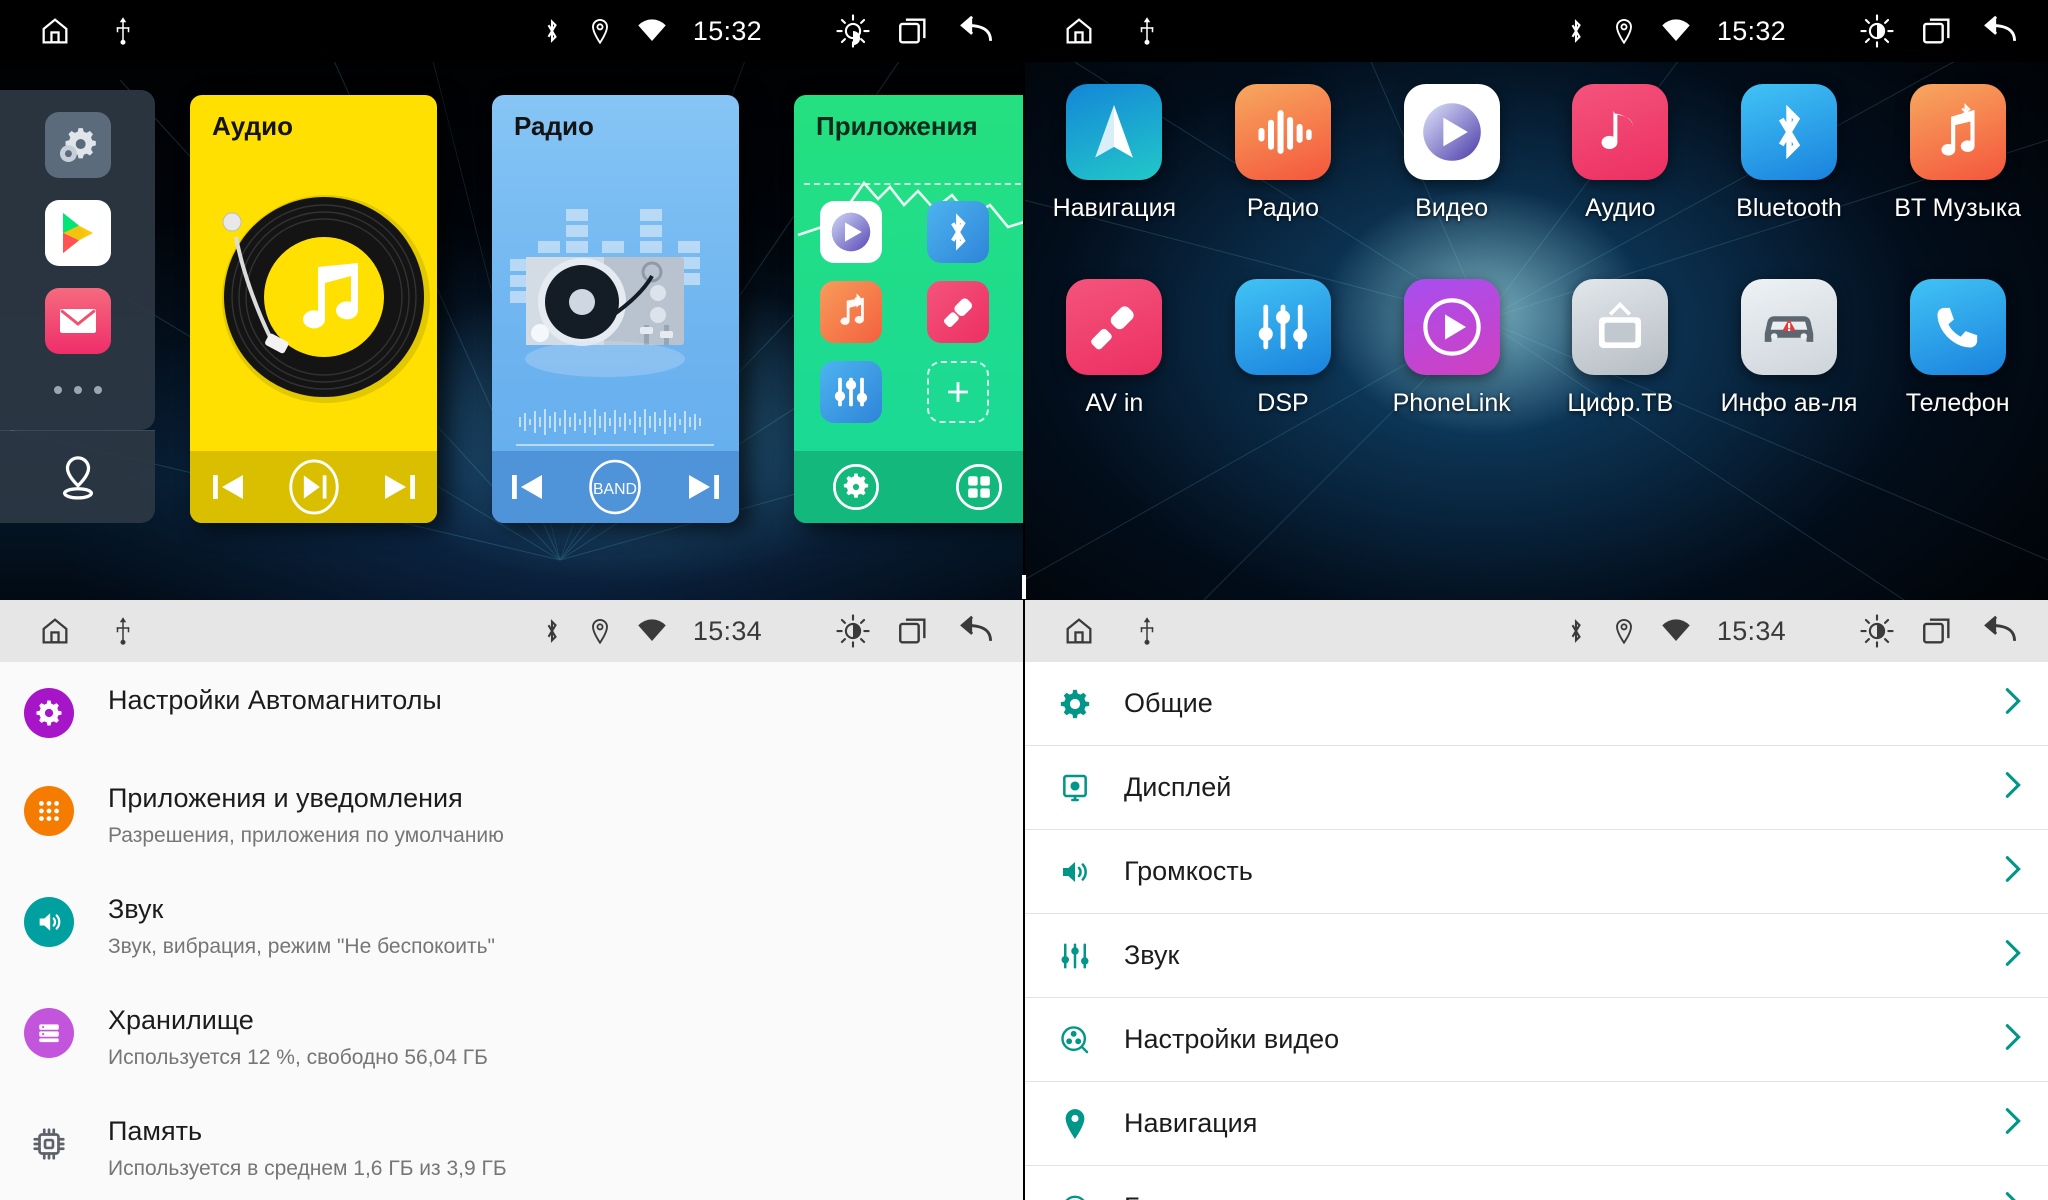  Describe the element at coordinates (1188, 871) in the screenshot. I see `car-settings-row-label: Громкость` at that location.